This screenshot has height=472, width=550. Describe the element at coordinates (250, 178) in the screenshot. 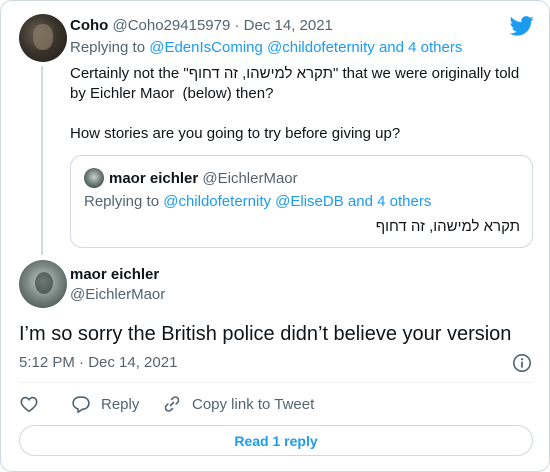

I see `quoted-author-handle: @EichlerMaor` at that location.